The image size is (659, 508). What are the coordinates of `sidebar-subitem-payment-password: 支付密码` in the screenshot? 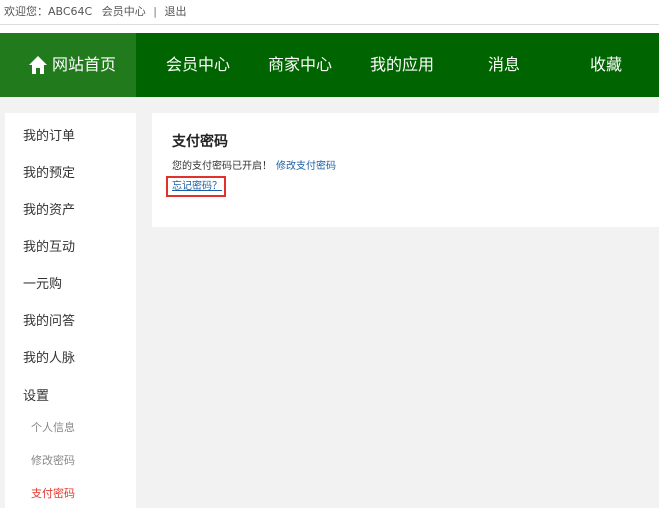 It's located at (53, 493).